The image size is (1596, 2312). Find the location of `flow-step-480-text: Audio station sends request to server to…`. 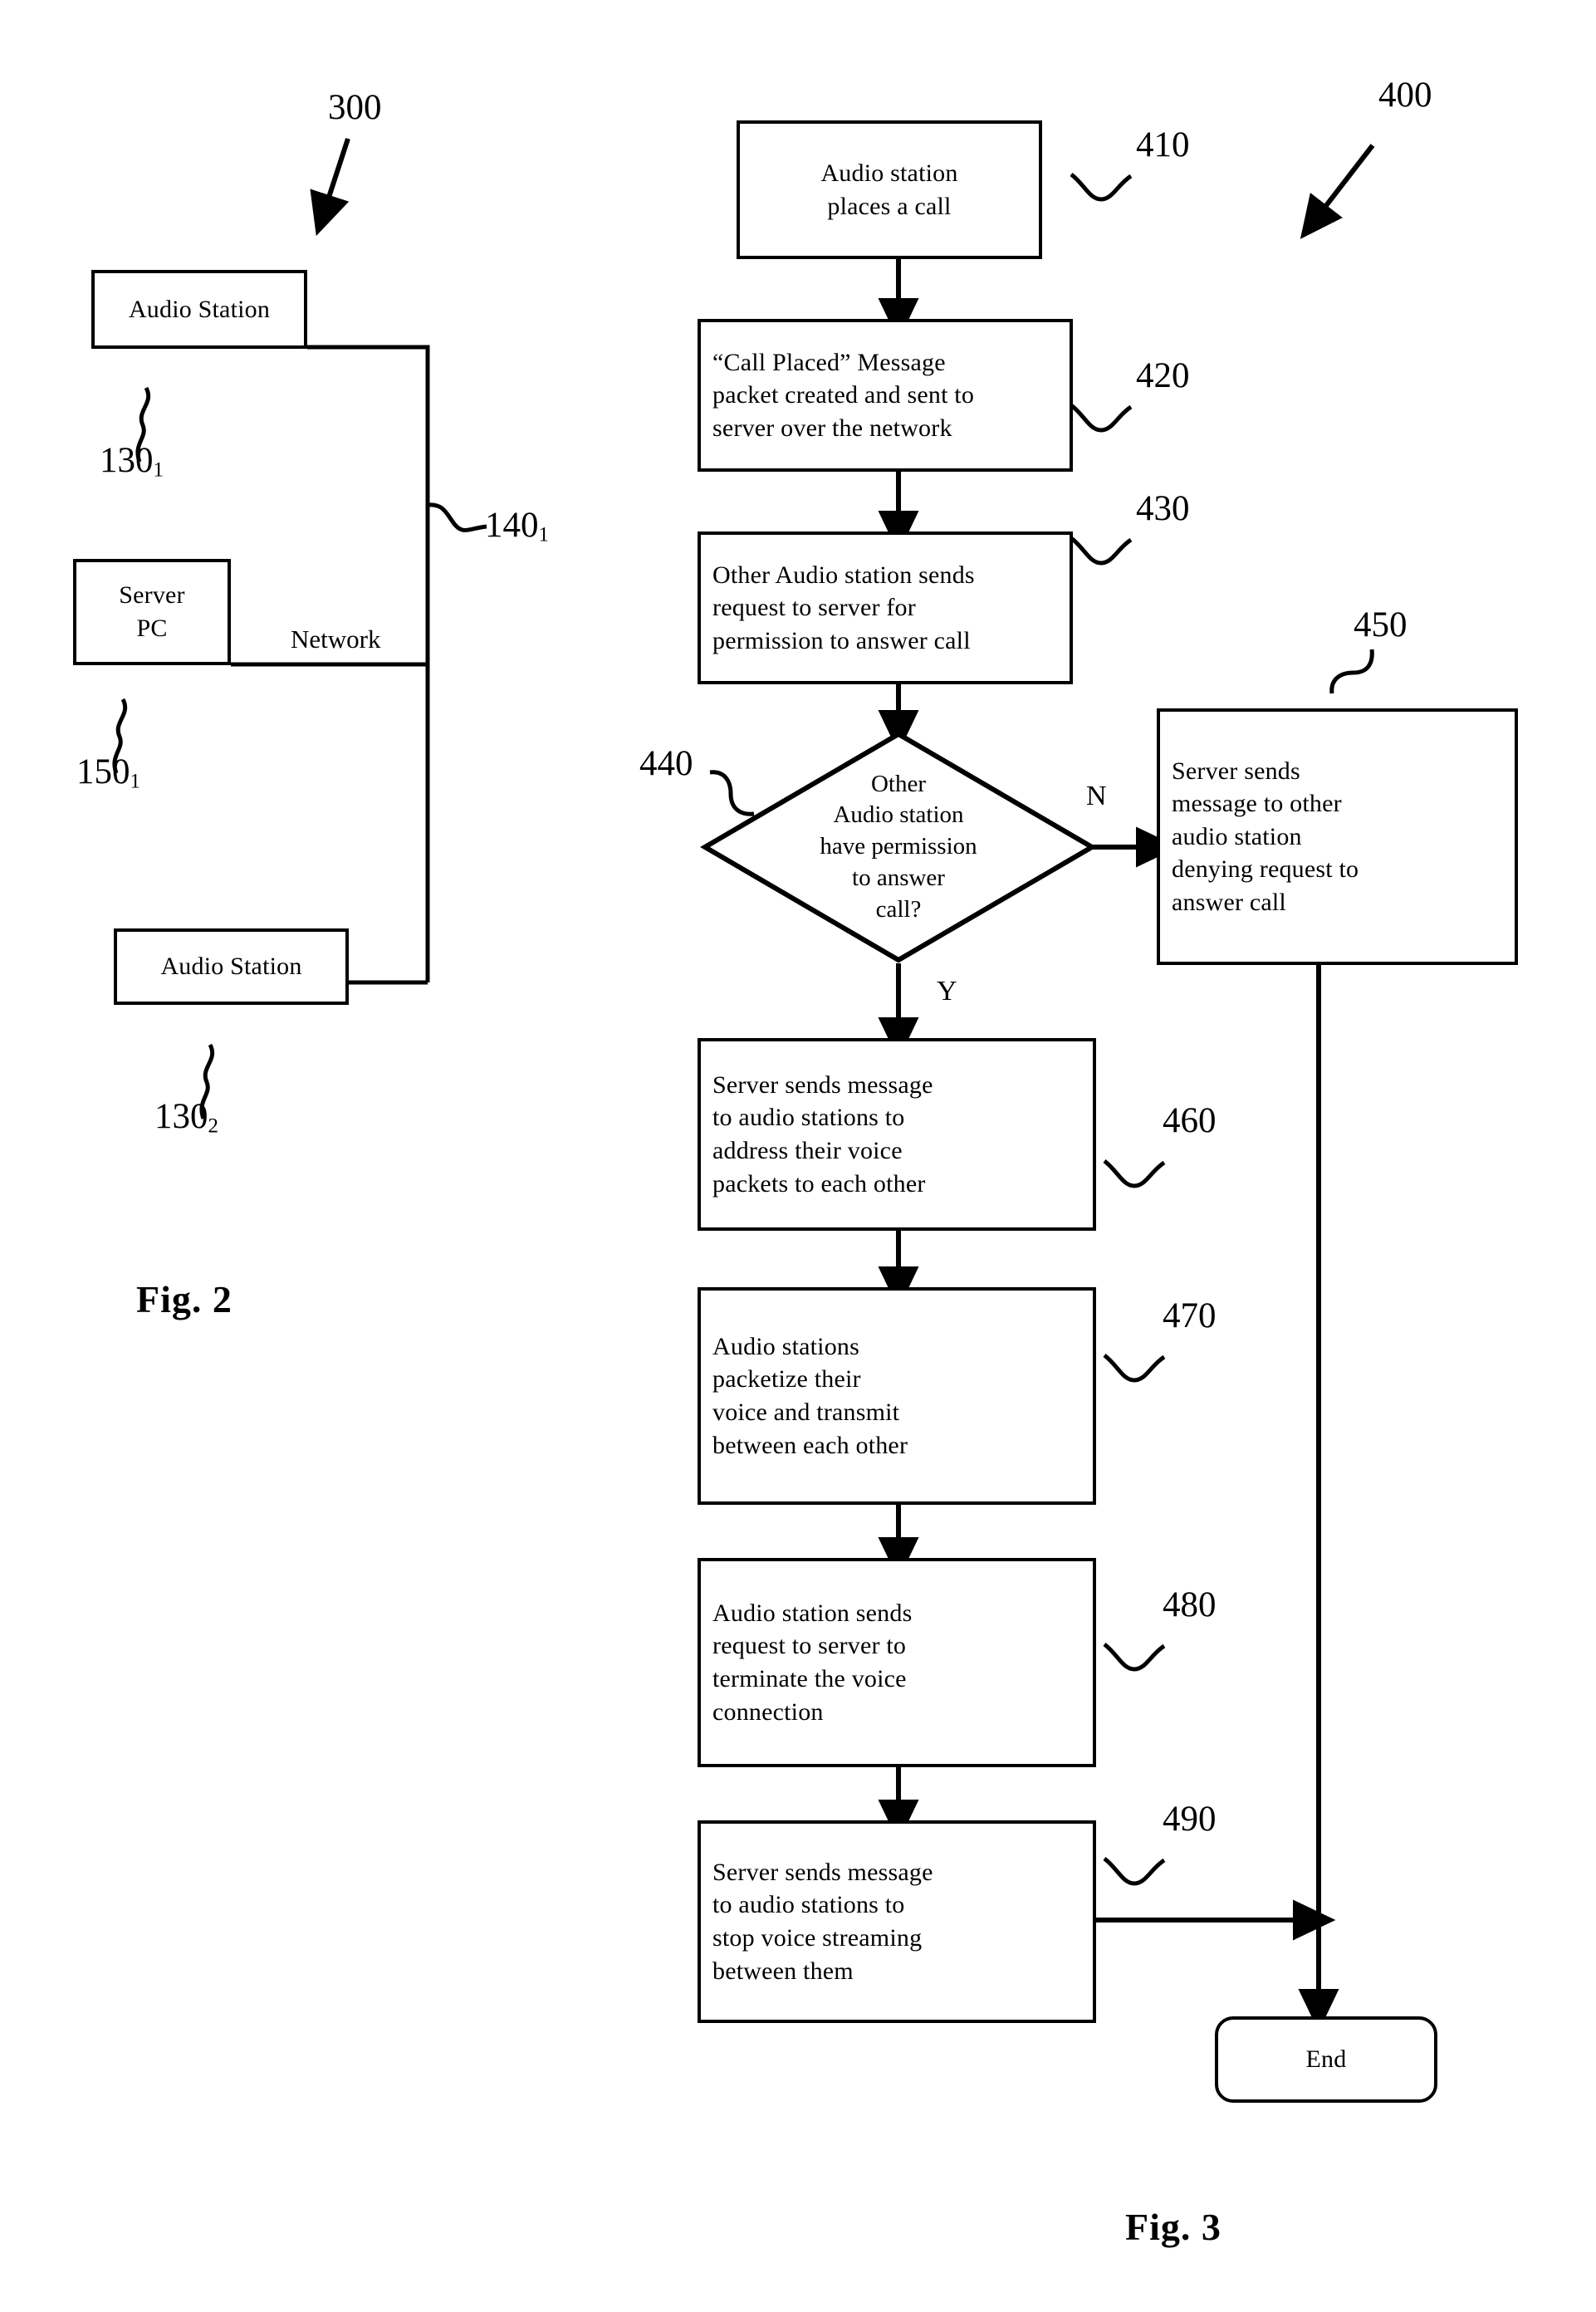

flow-step-480-text: Audio station sends request to server to… is located at coordinates (812, 1663).